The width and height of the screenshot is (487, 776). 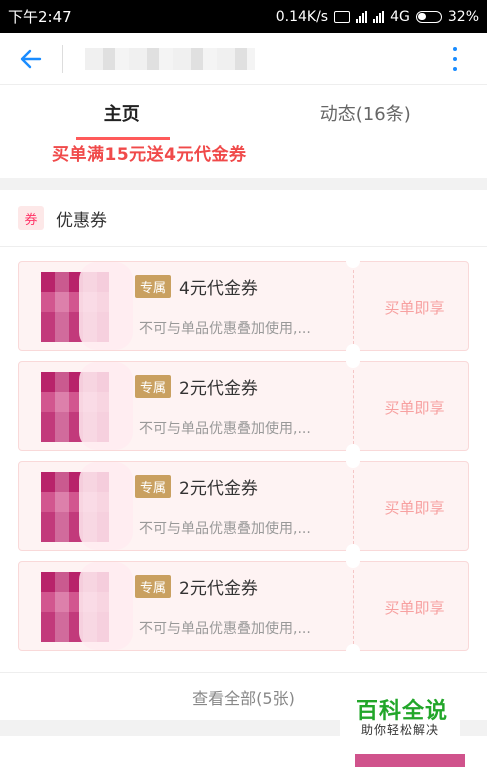 I want to click on signal-icon, so click(x=361, y=17).